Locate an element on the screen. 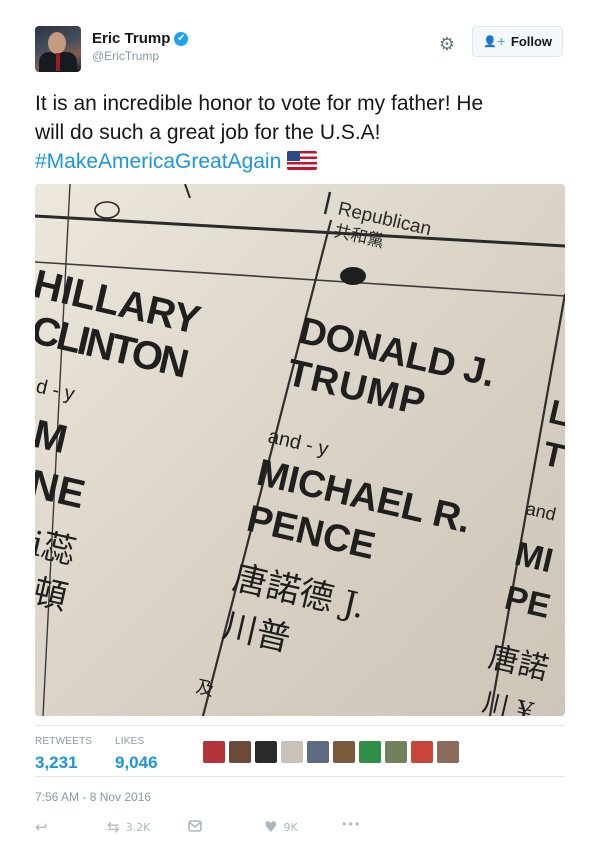 Image resolution: width=596 pixels, height=843 pixels. tweet-hashtag-line: #MakeAmericaGreatAgain is located at coordinates (300, 161).